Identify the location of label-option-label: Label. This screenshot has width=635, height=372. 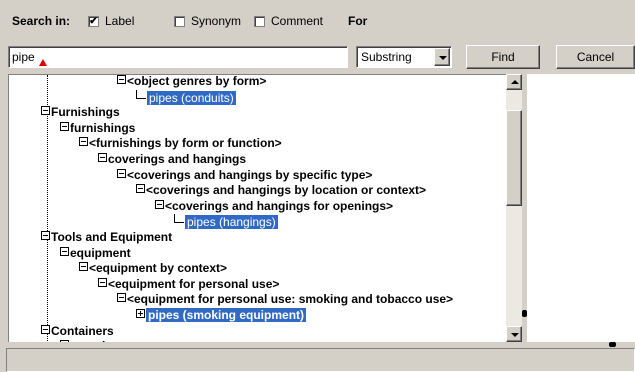
(120, 21).